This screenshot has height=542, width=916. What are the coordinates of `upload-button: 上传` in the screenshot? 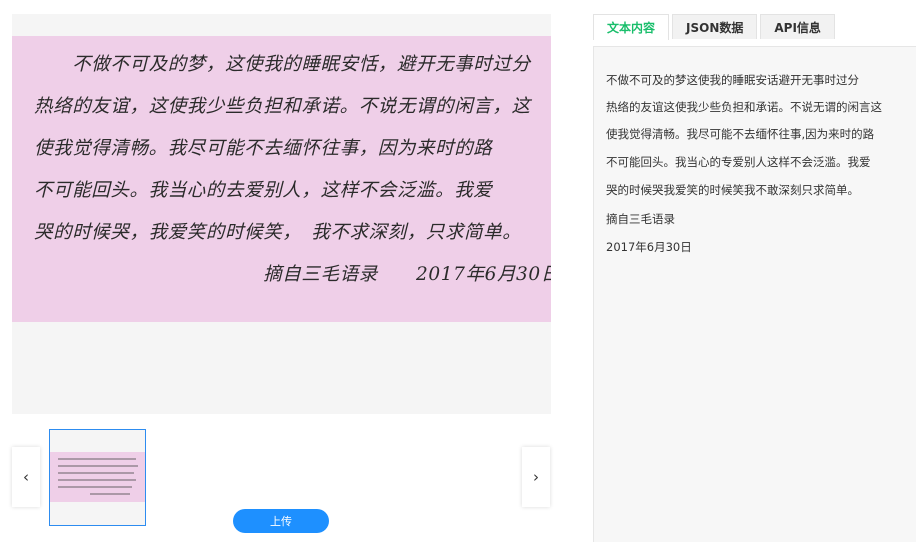 It's located at (281, 521).